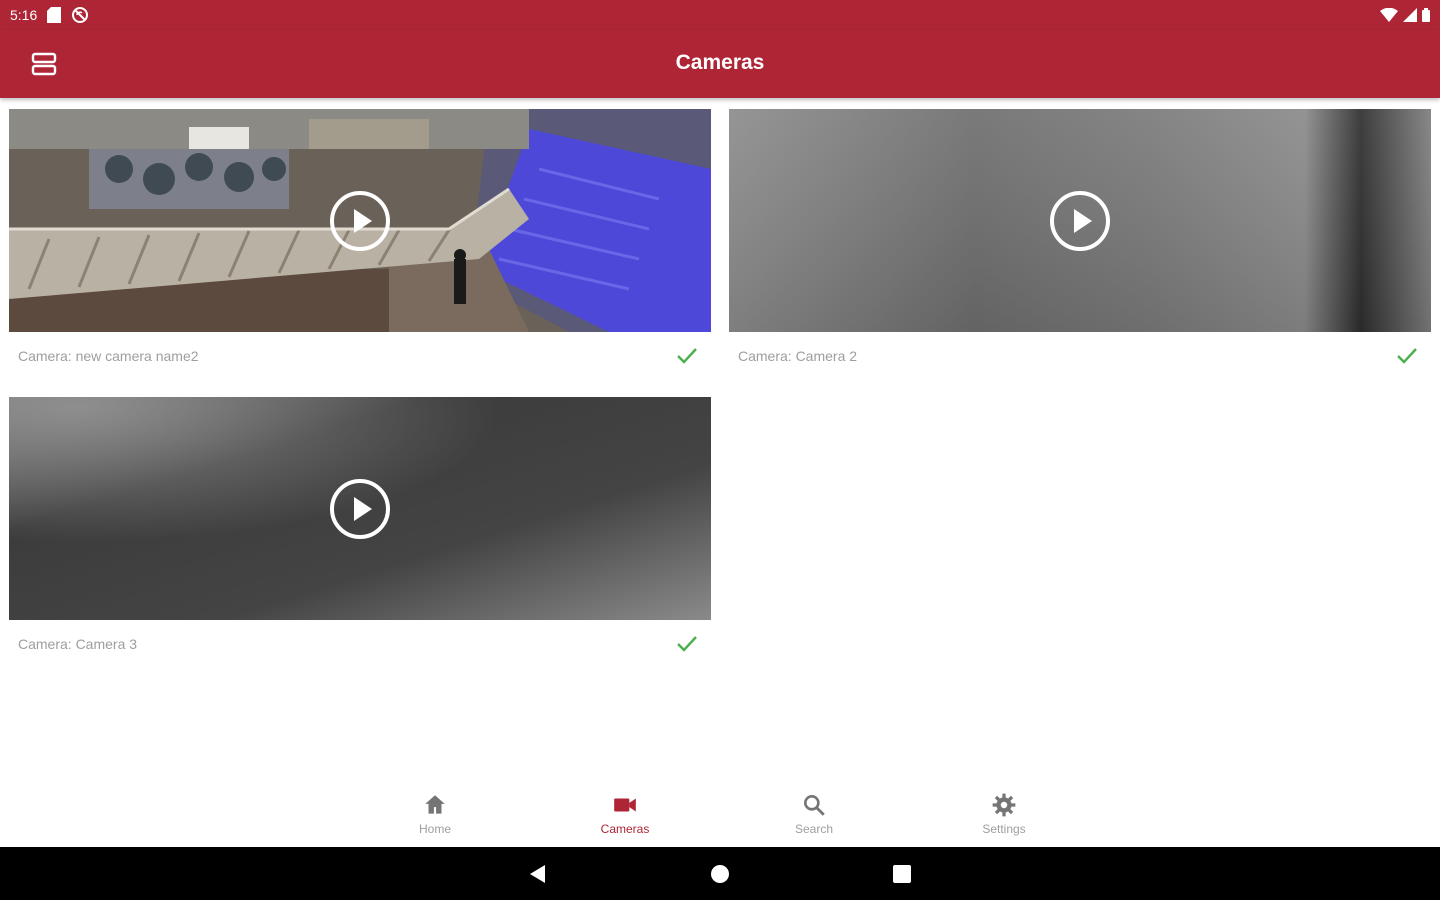 The image size is (1440, 900). I want to click on nav-item-settings: Settings, so click(1004, 814).